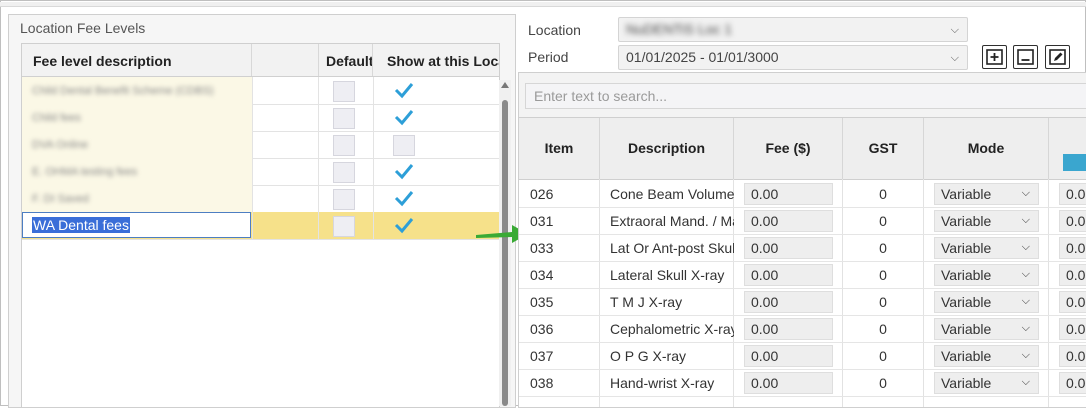  I want to click on col-mode: Mode, so click(986, 148).